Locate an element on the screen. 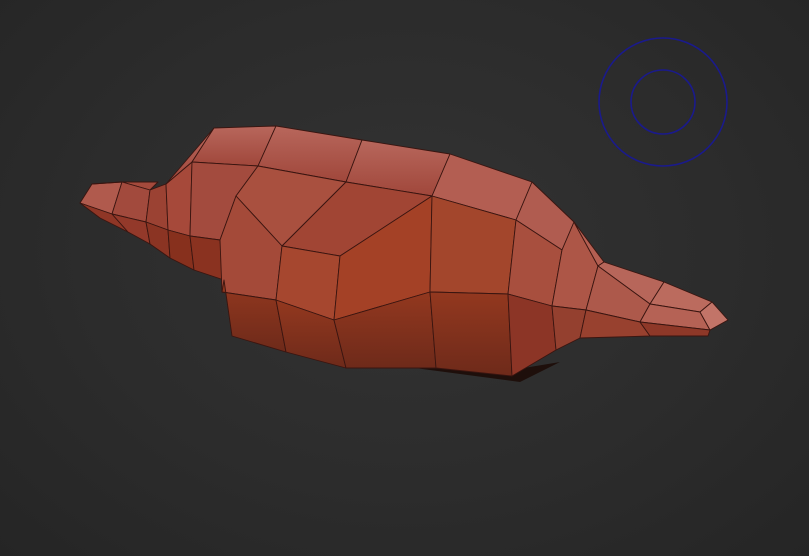  brush-radius-icon is located at coordinates (663, 102).